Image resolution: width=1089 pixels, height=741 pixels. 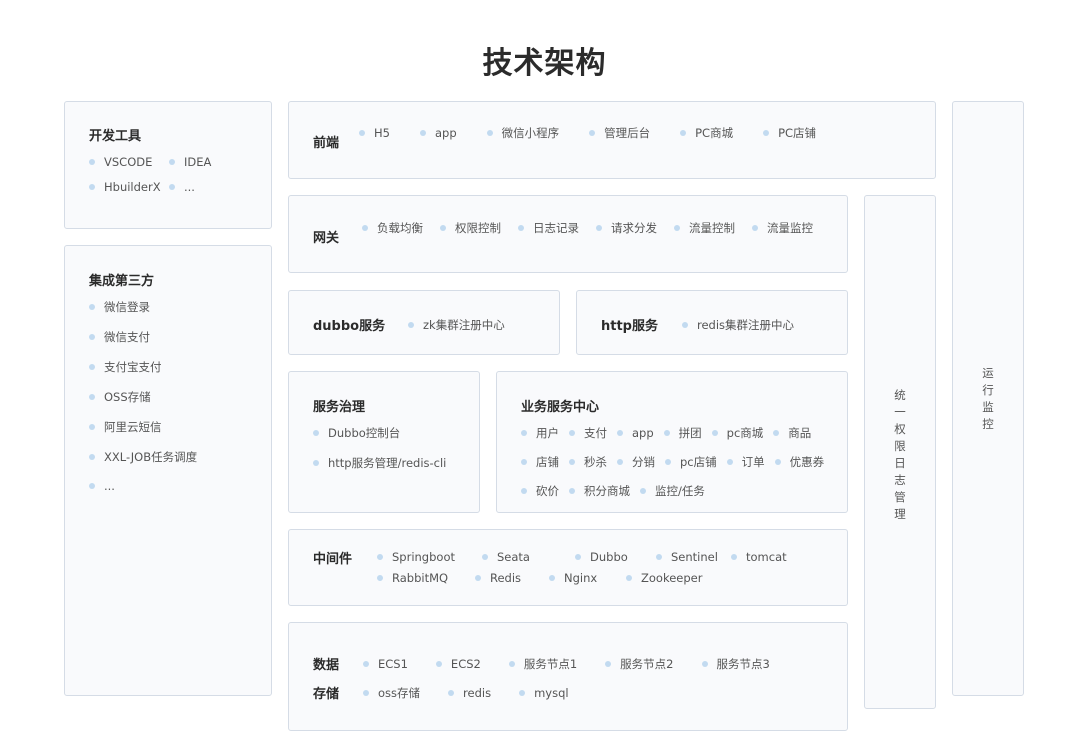 What do you see at coordinates (587, 578) in the screenshot?
I see `list-item: Nginx` at bounding box center [587, 578].